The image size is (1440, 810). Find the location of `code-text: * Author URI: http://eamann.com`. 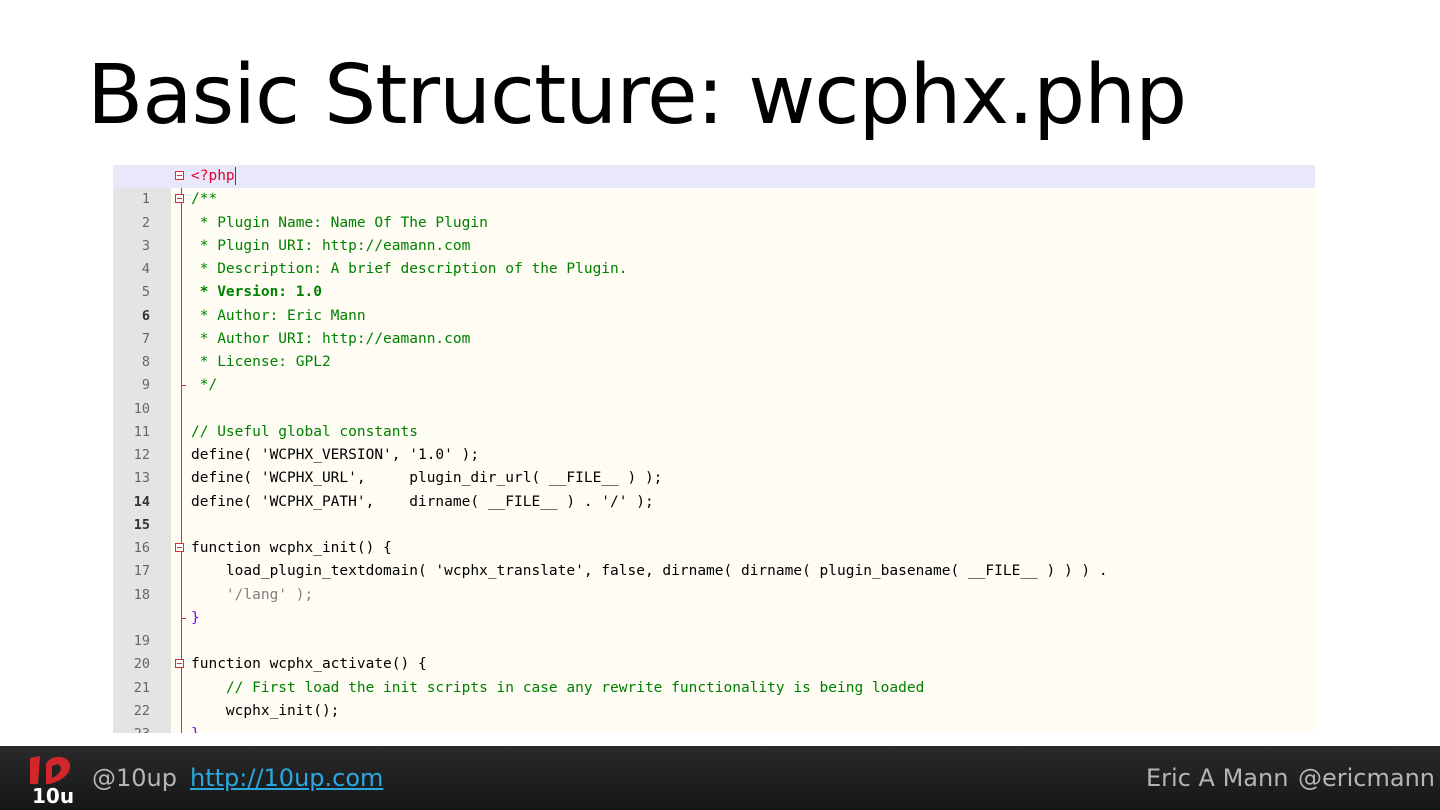

code-text: * Author URI: http://eamann.com is located at coordinates (331, 338).